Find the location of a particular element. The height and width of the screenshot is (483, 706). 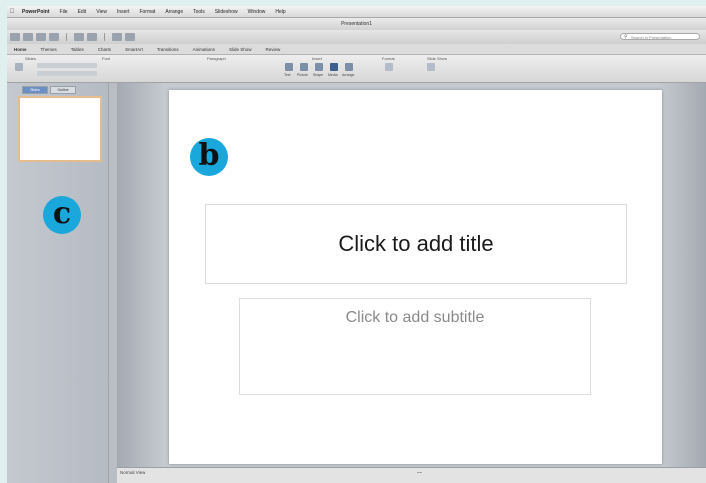

marker-c: c is located at coordinates (62, 215).